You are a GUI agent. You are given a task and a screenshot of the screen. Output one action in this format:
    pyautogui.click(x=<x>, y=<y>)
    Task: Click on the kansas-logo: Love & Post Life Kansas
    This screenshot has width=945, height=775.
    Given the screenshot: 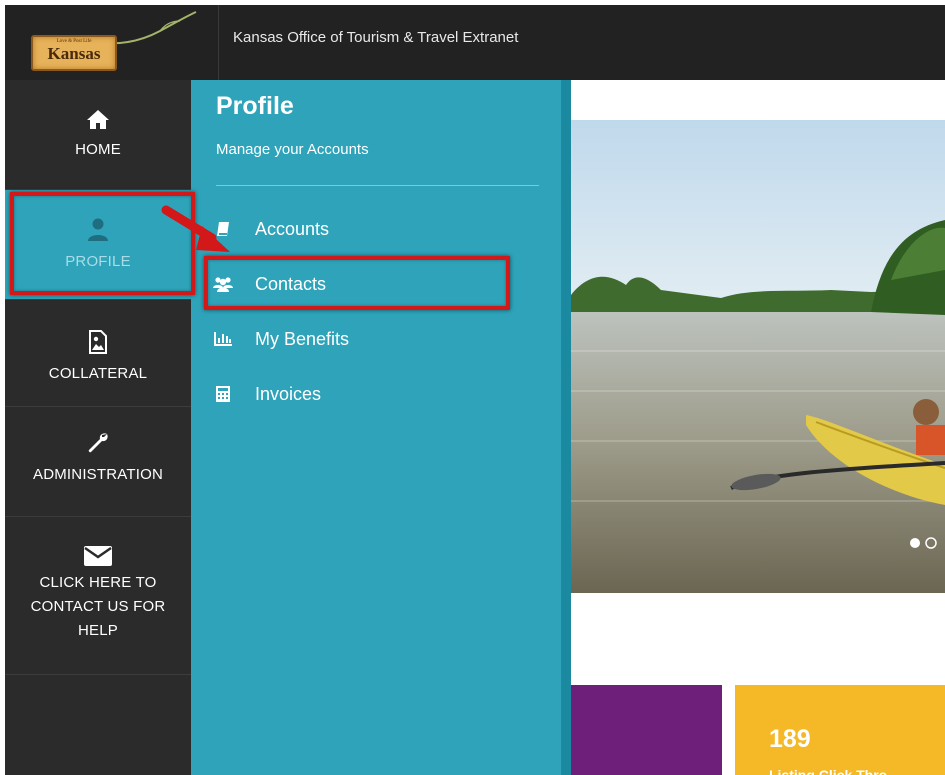 What is the action you would take?
    pyautogui.click(x=74, y=53)
    